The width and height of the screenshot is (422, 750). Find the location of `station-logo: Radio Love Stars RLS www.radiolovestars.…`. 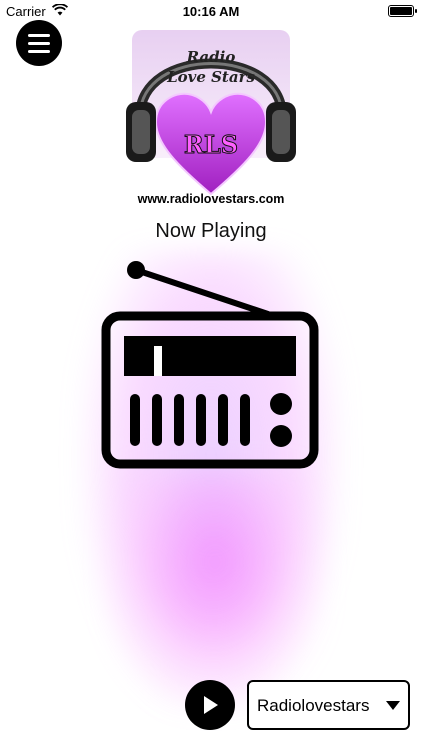

station-logo: Radio Love Stars RLS www.radiolovestars.… is located at coordinates (211, 116).